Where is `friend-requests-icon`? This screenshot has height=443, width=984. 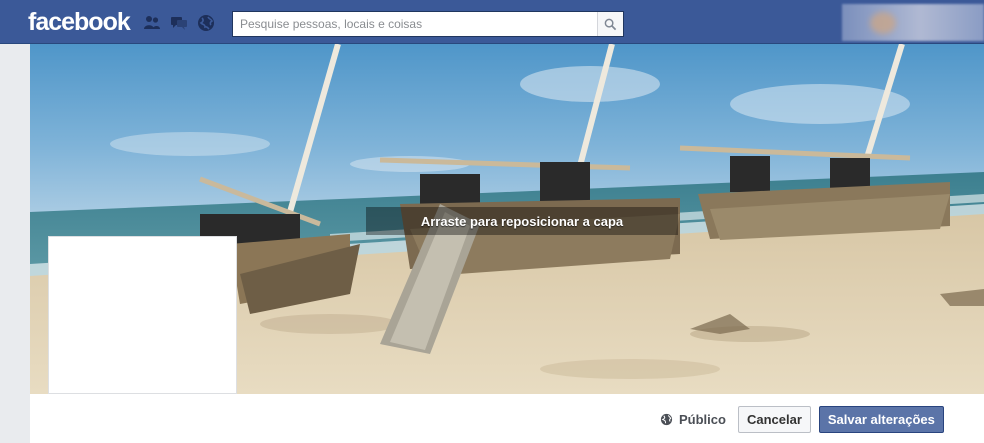 friend-requests-icon is located at coordinates (152, 23).